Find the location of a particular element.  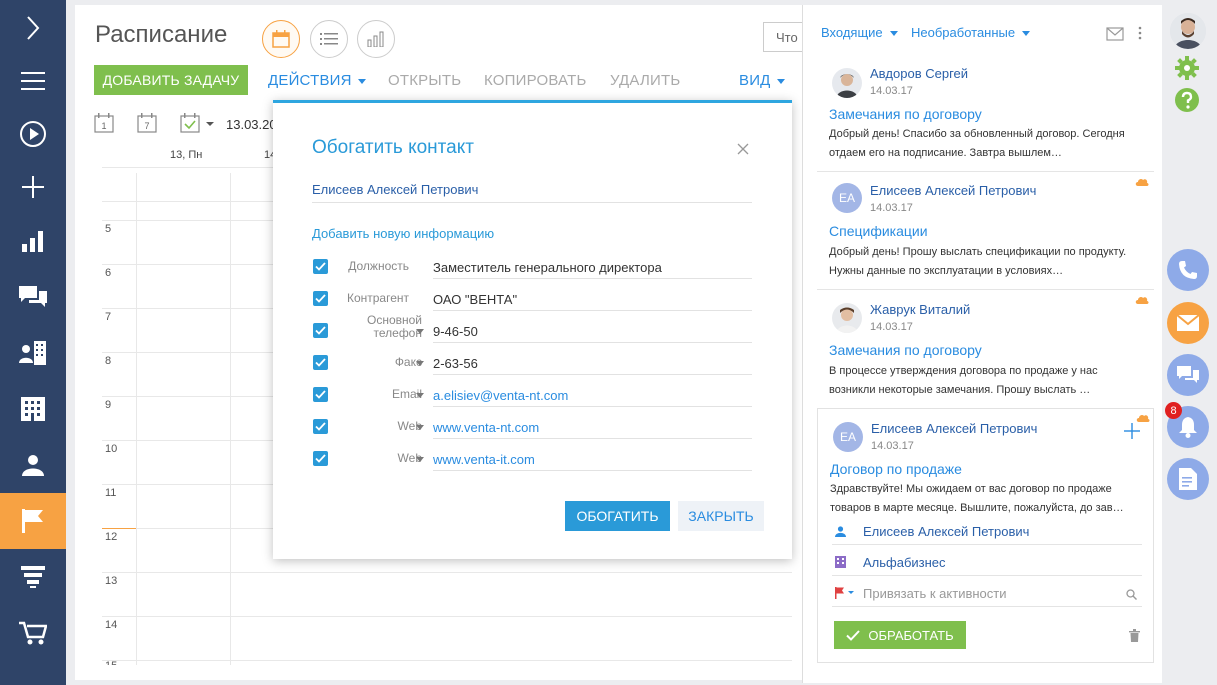

menu-button is located at coordinates (33, 81).